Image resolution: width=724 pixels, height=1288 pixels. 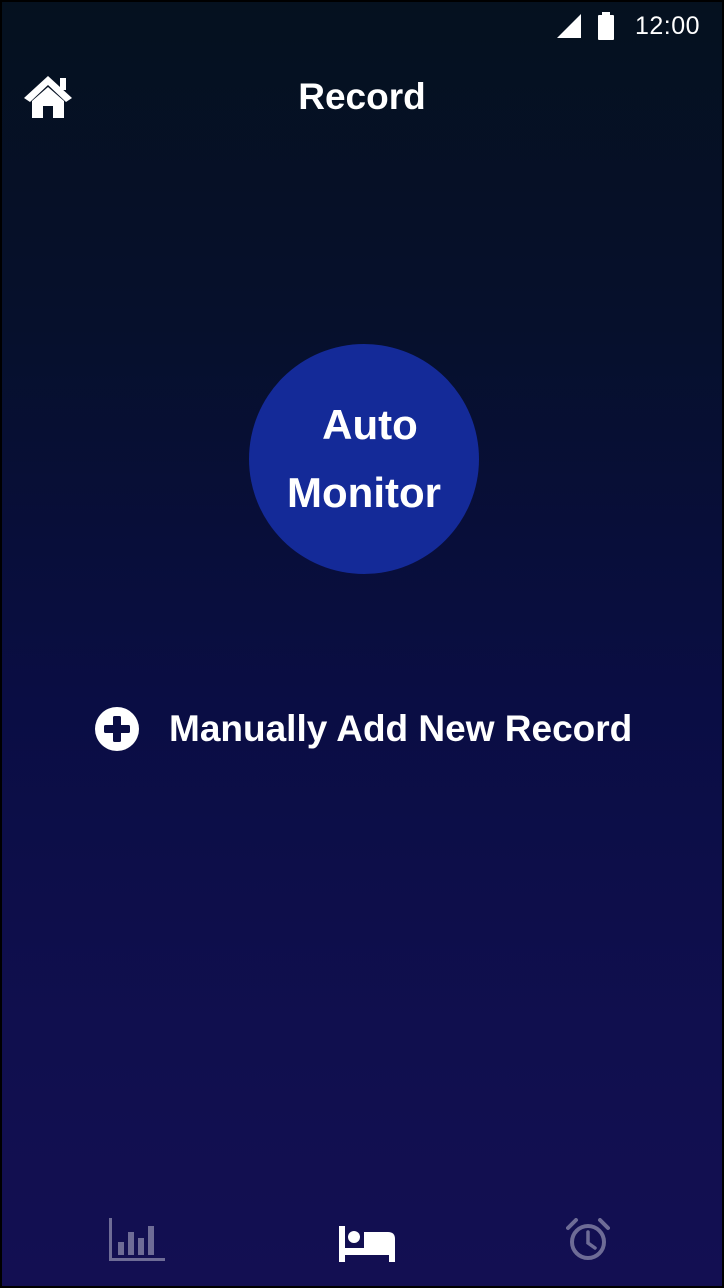 I want to click on nav-item-sleep, so click(x=367, y=1244).